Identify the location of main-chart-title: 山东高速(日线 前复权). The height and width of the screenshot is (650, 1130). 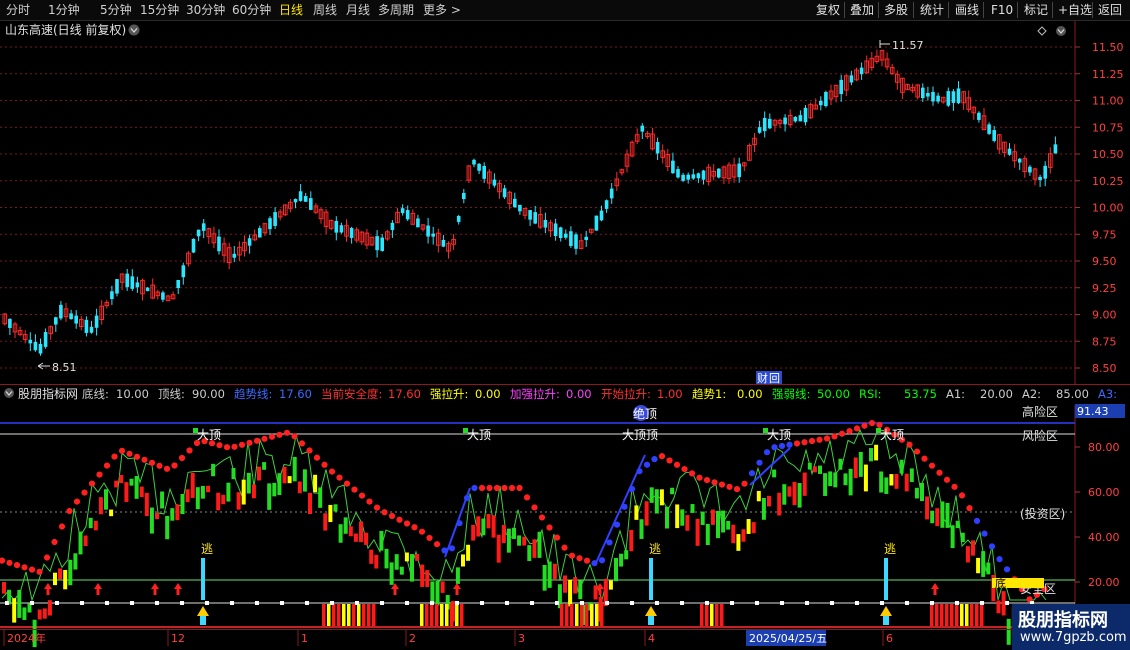
(65, 29).